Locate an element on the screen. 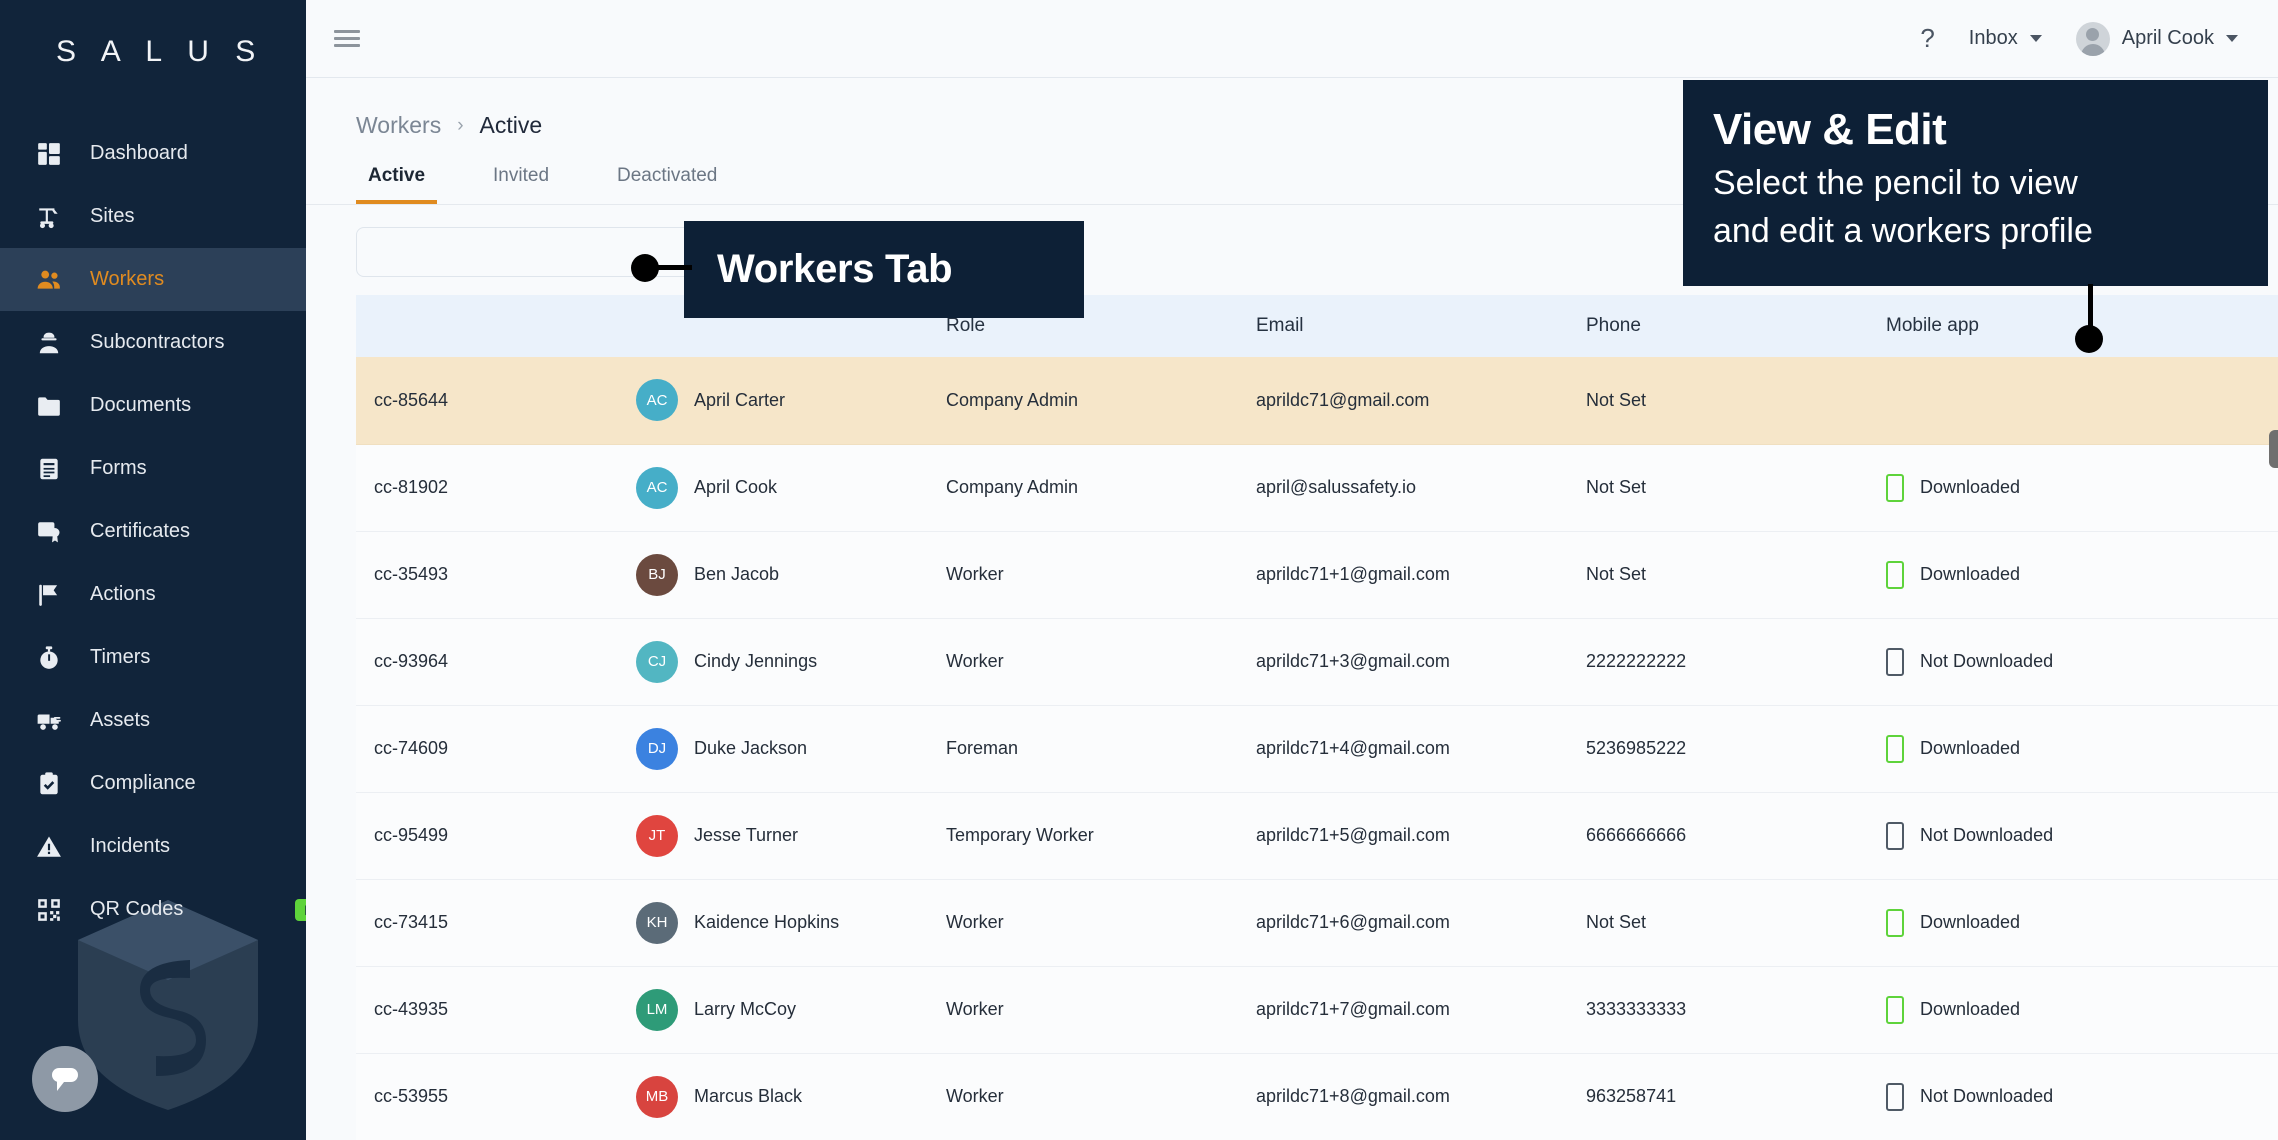 The image size is (2278, 1140). folder-icon is located at coordinates (53, 406).